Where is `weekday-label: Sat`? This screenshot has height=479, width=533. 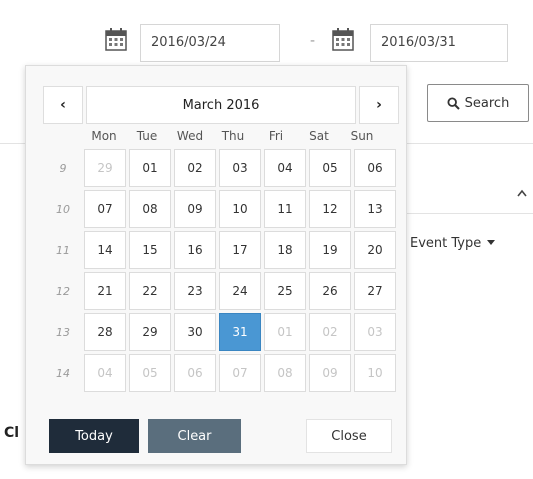
weekday-label: Sat is located at coordinates (319, 136).